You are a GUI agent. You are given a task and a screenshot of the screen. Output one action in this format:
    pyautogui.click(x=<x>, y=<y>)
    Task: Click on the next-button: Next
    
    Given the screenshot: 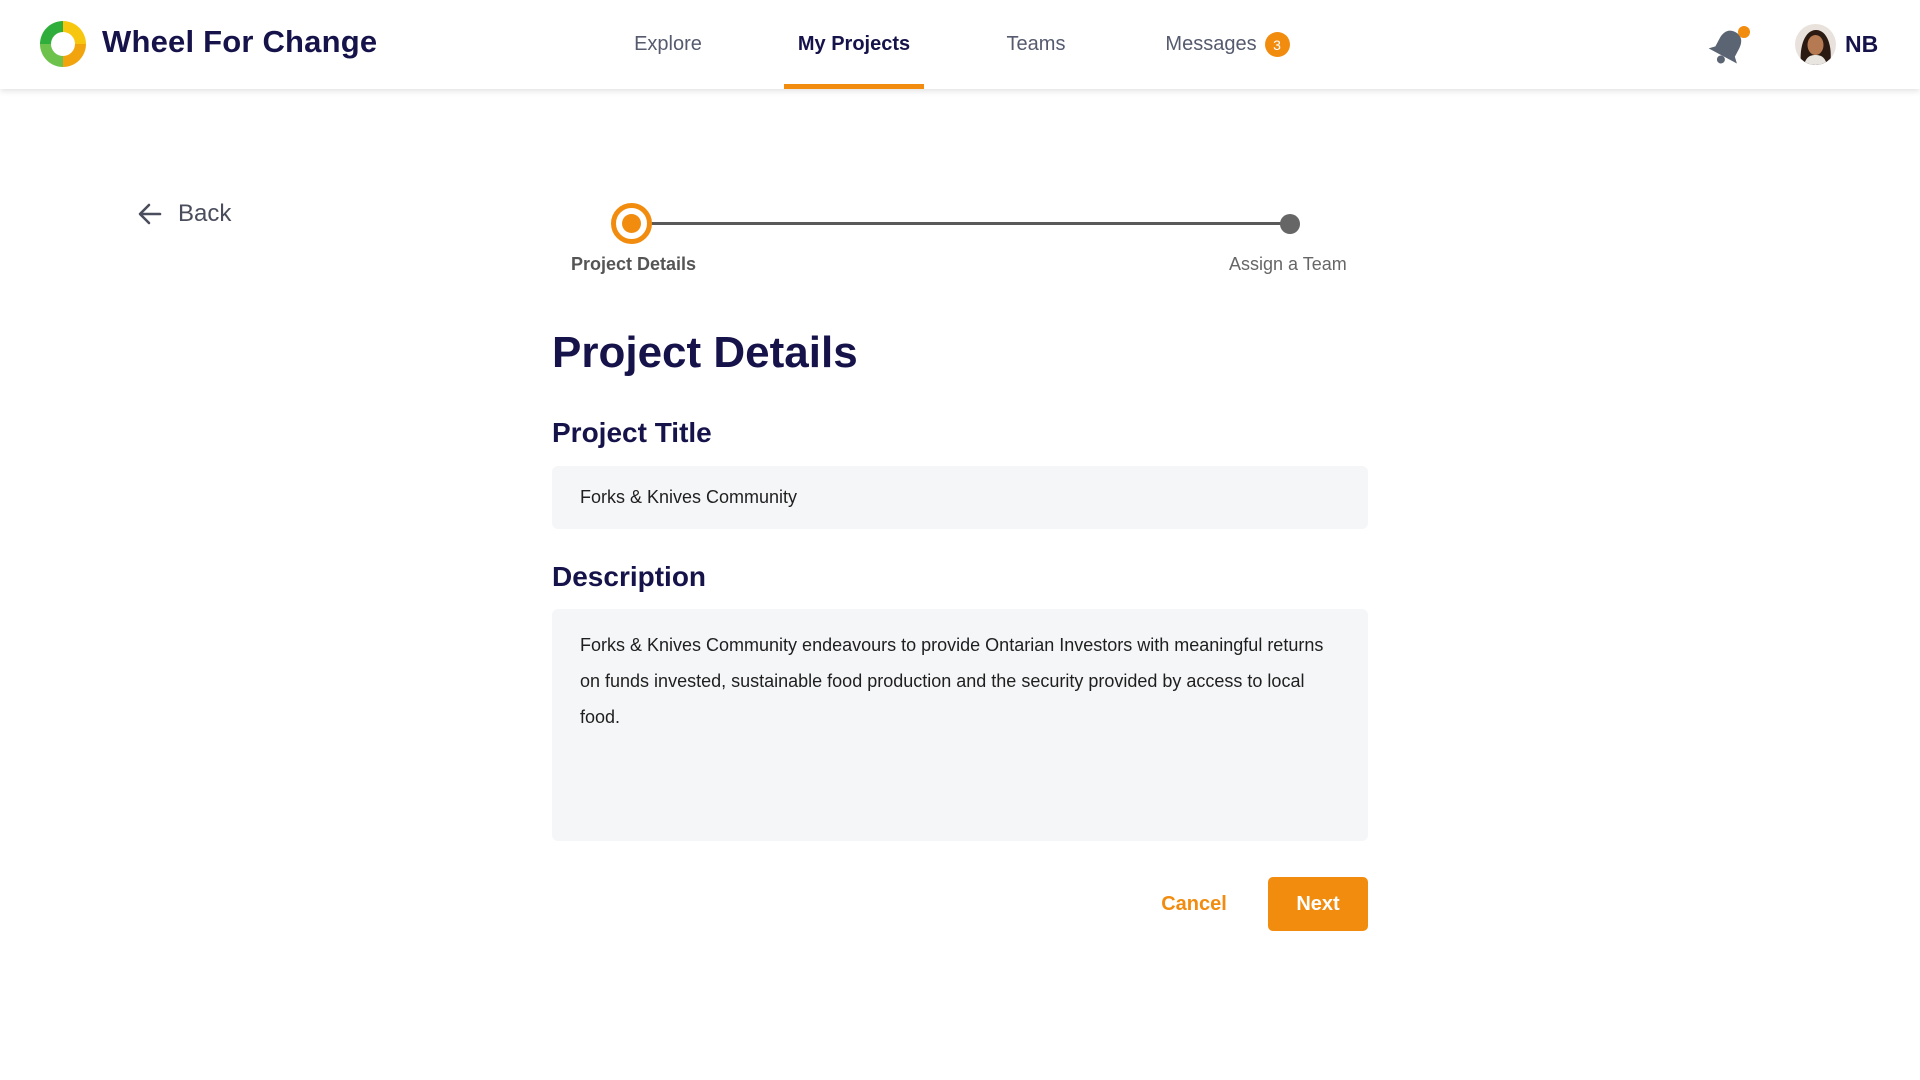 What is the action you would take?
    pyautogui.click(x=1318, y=904)
    